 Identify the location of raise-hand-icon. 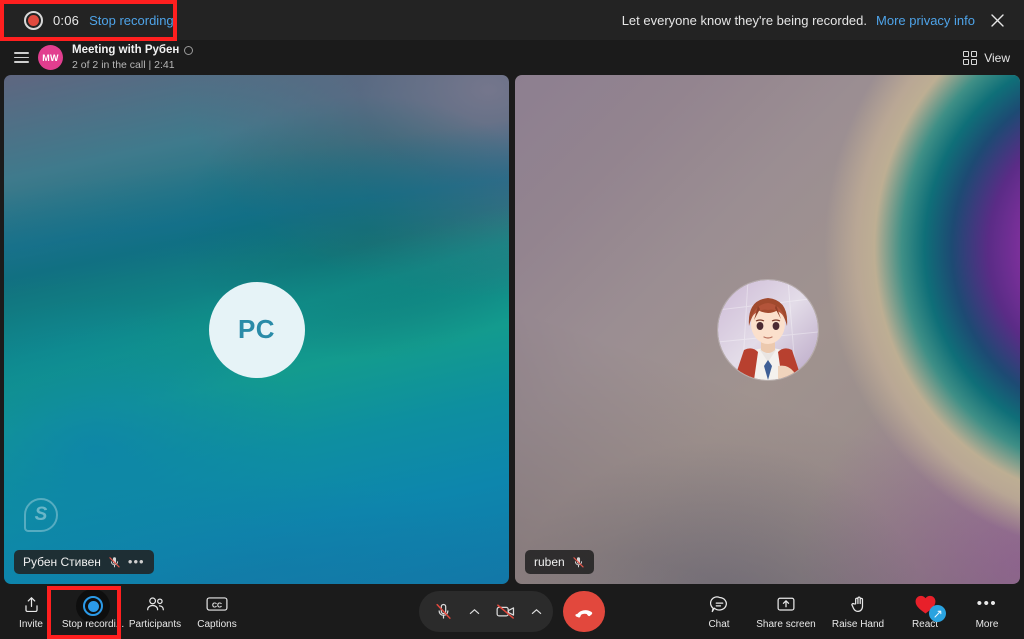
(858, 604).